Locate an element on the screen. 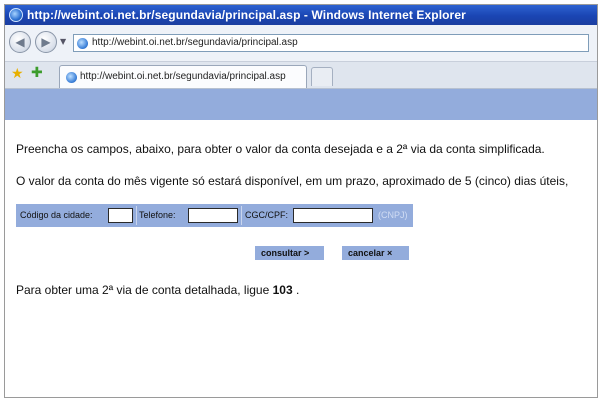  back-button: ◀ is located at coordinates (20, 42).